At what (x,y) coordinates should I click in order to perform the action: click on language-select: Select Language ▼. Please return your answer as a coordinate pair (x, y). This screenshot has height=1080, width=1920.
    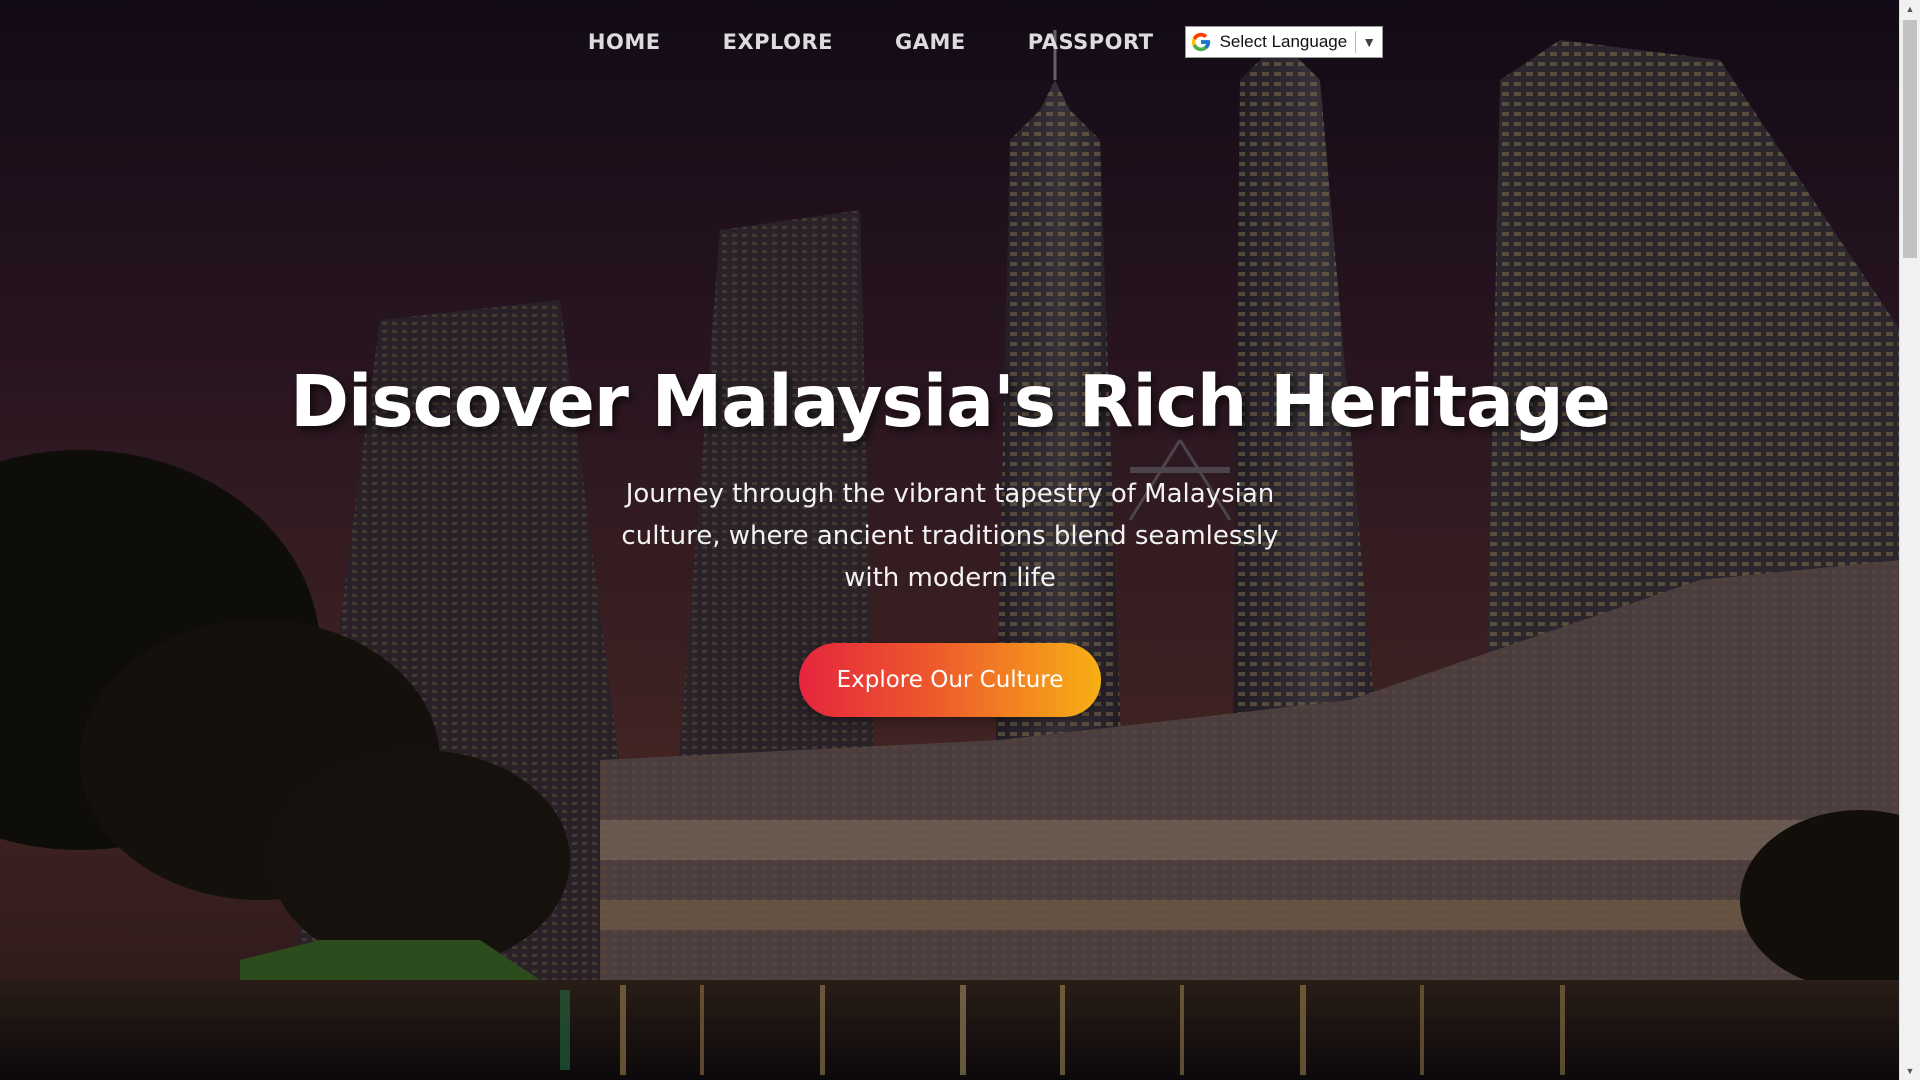
    Looking at the image, I should click on (1284, 42).